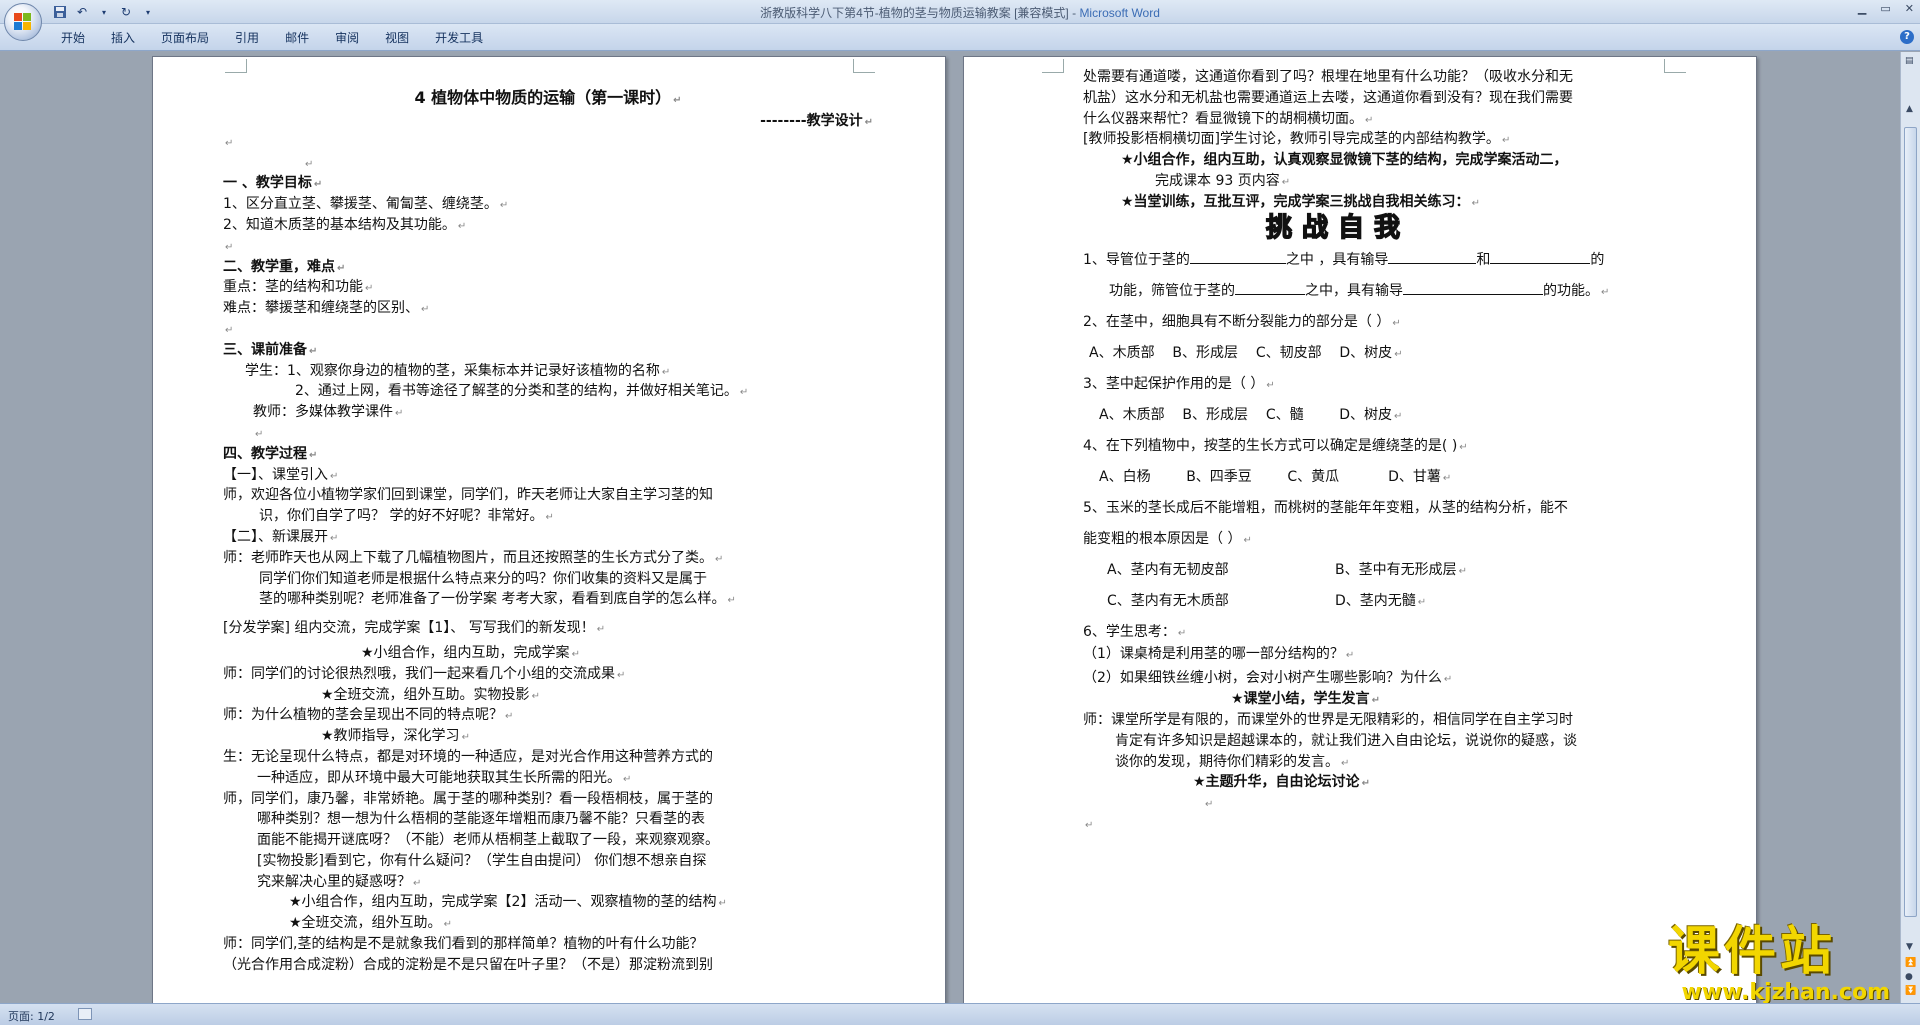 The height and width of the screenshot is (1025, 1920). I want to click on minimize-icon: ▁, so click(1862, 8).